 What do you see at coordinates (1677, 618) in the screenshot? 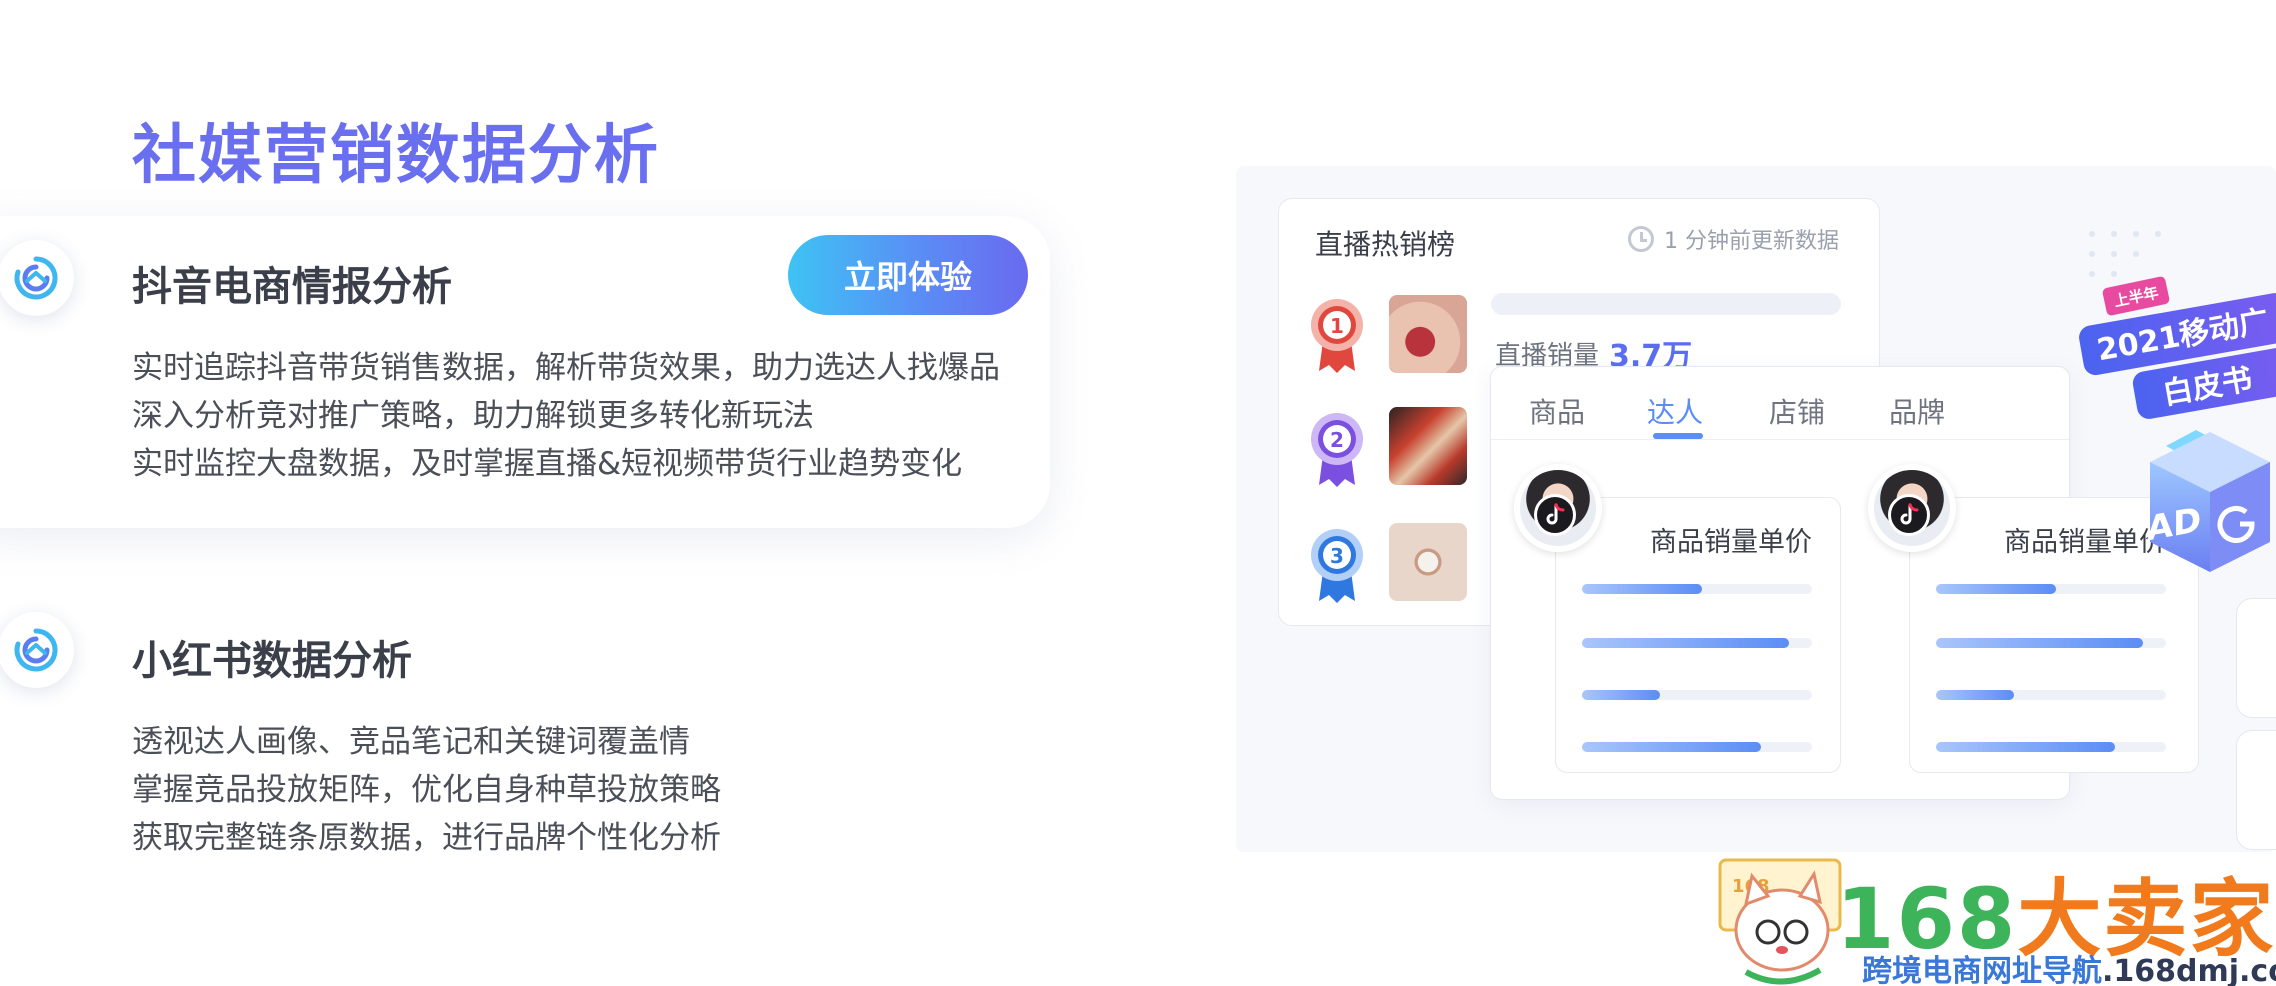
I see `talent-card: 商品销量单价` at bounding box center [1677, 618].